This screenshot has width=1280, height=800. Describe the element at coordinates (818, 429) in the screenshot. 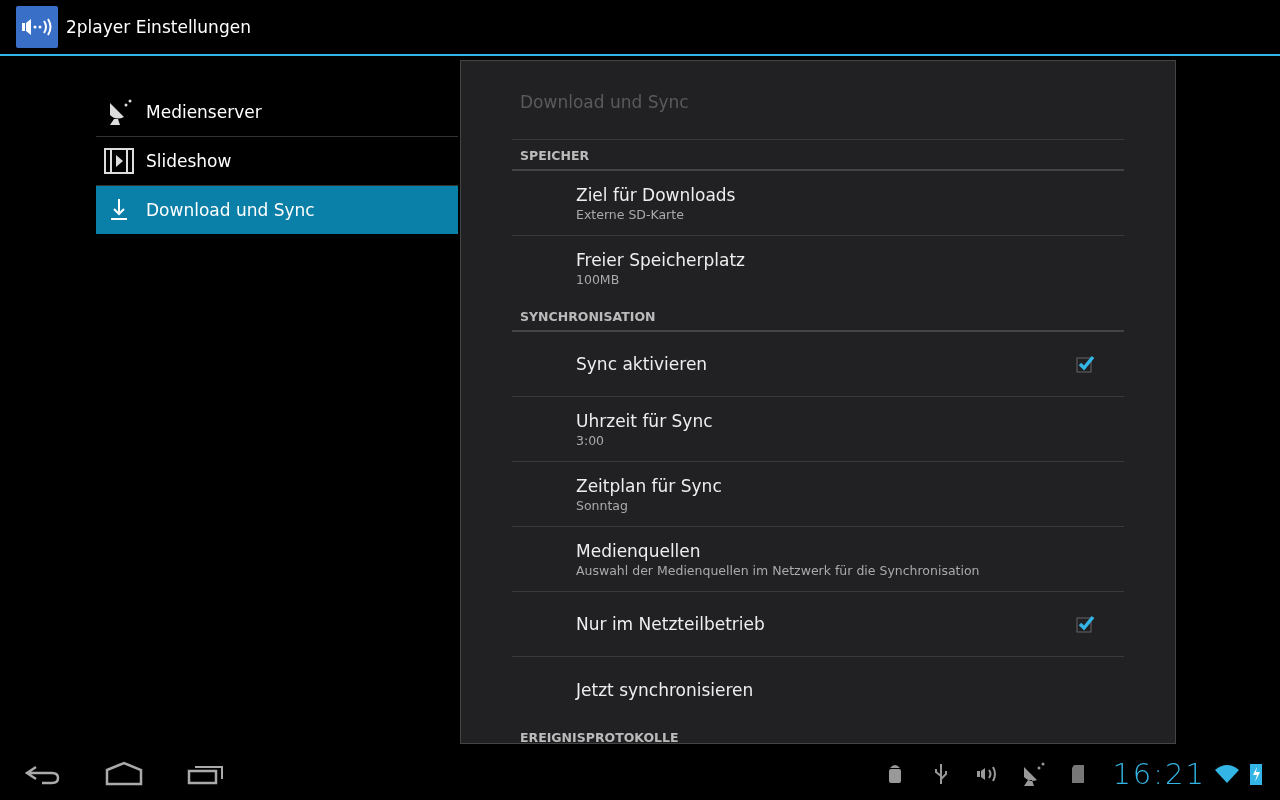

I see `preference-row: Uhrzeit für Sync 3:00` at that location.